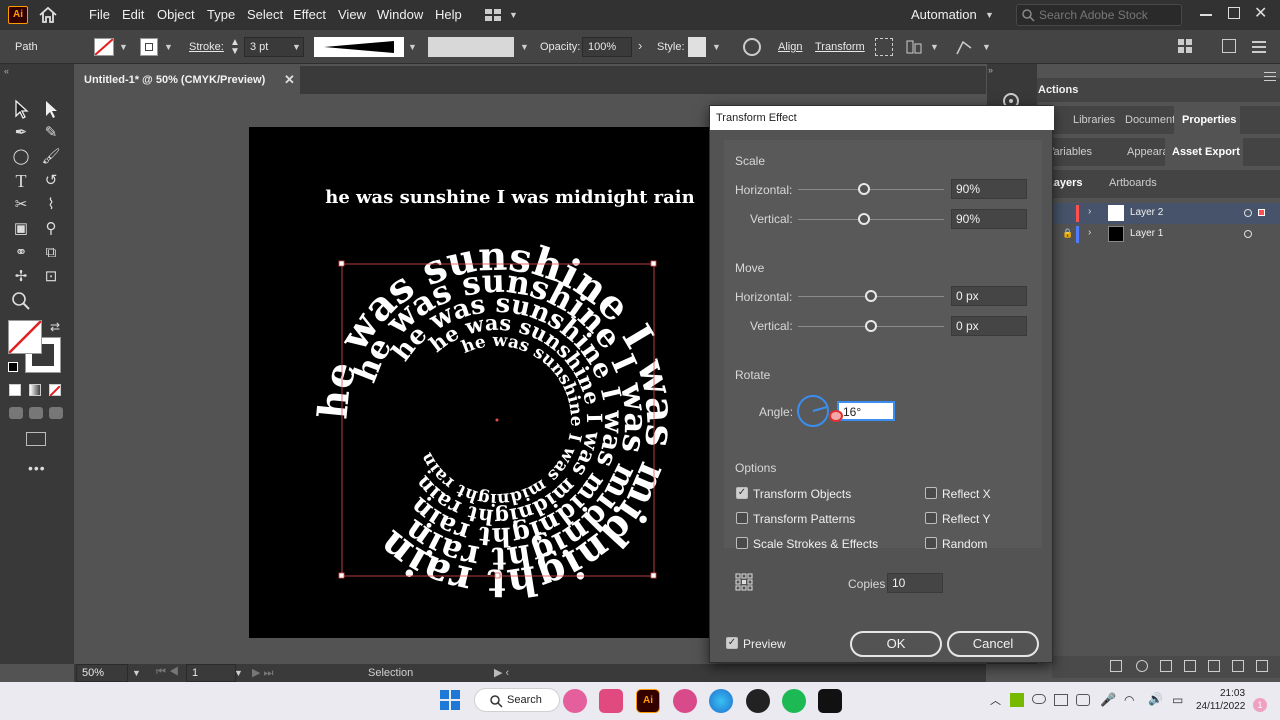 This screenshot has height=720, width=1280. Describe the element at coordinates (764, 644) in the screenshot. I see `preview-label: Preview` at that location.